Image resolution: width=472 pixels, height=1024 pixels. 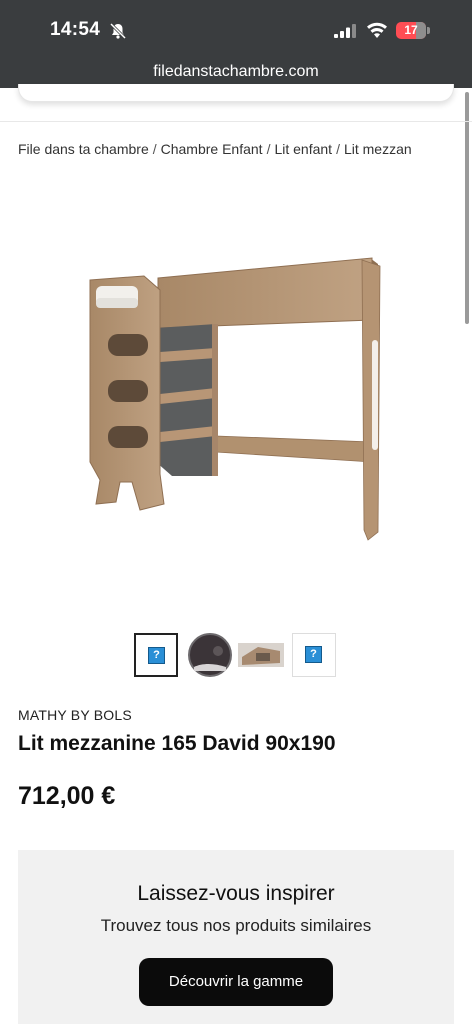 I want to click on thumbnail-photo-round, so click(x=210, y=655).